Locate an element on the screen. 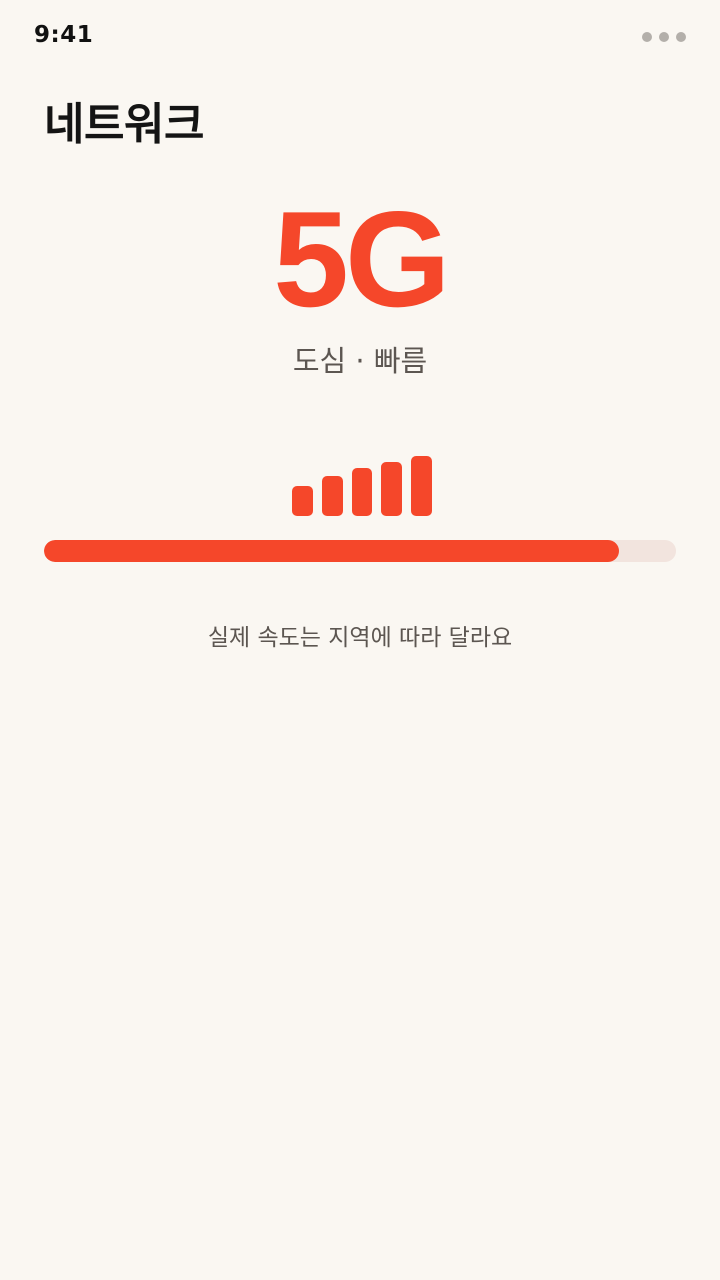 This screenshot has width=720, height=1280. network-status-subtitle: 도심 · 빠름 is located at coordinates (360, 361).